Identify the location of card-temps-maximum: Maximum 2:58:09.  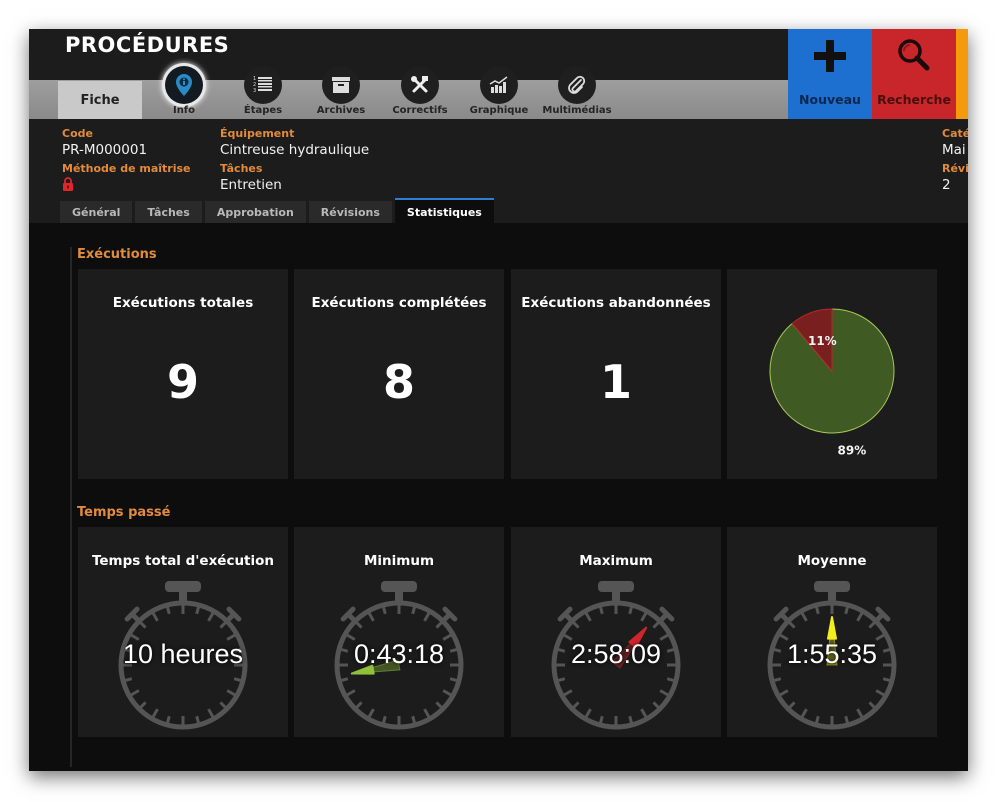
(616, 632).